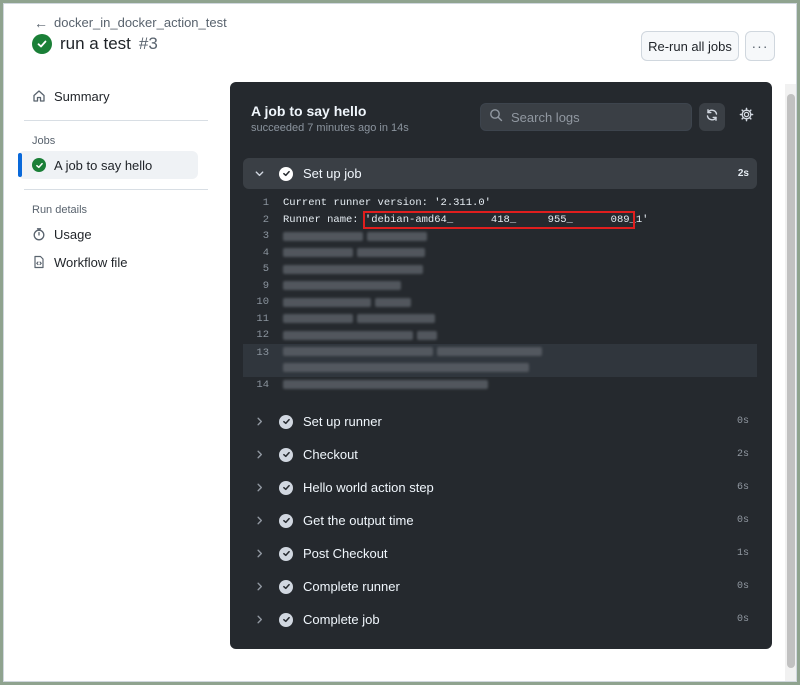 This screenshot has height=685, width=800. Describe the element at coordinates (116, 189) in the screenshot. I see `divider` at that location.